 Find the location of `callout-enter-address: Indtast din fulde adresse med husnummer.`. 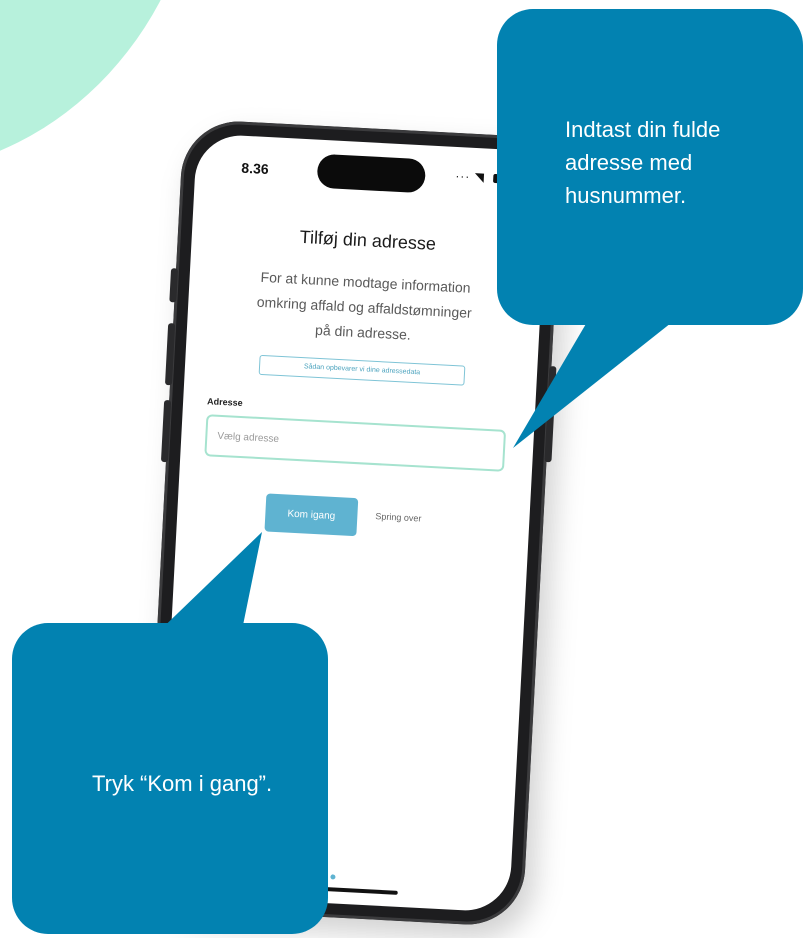

callout-enter-address: Indtast din fulde adresse med husnummer. is located at coordinates (650, 167).